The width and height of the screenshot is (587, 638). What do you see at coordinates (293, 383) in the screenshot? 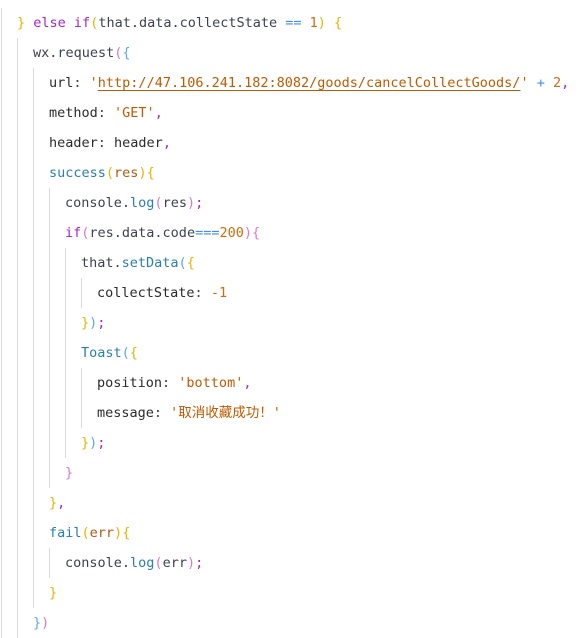
I see `code-line: position: 'bottom',` at bounding box center [293, 383].